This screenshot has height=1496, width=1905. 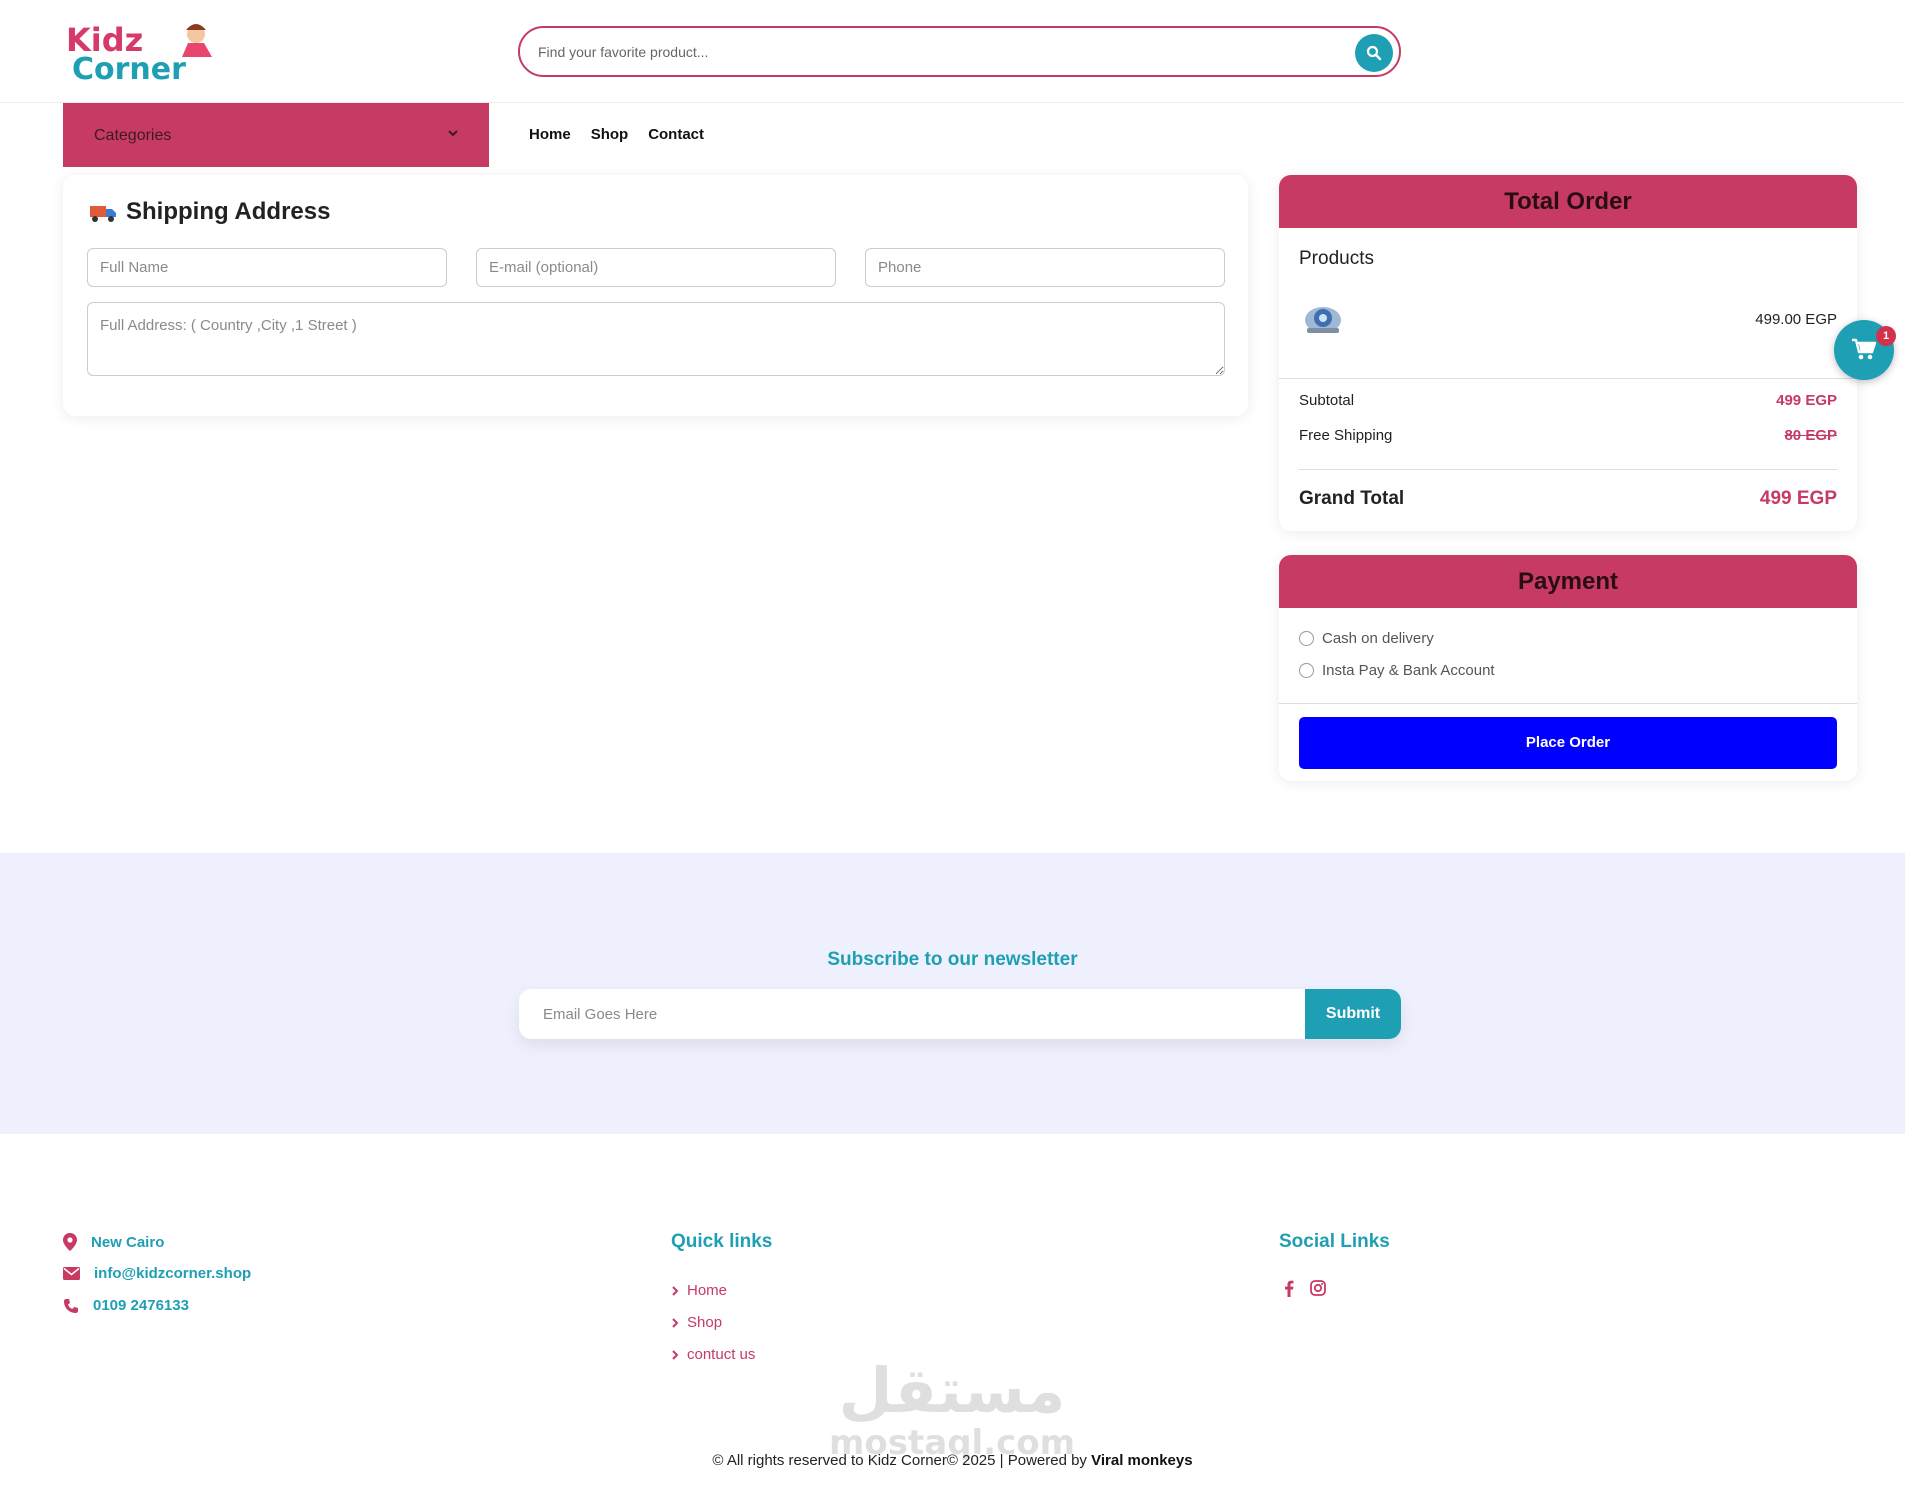 I want to click on shipping-address-card: Shipping Address, so click(x=655, y=295).